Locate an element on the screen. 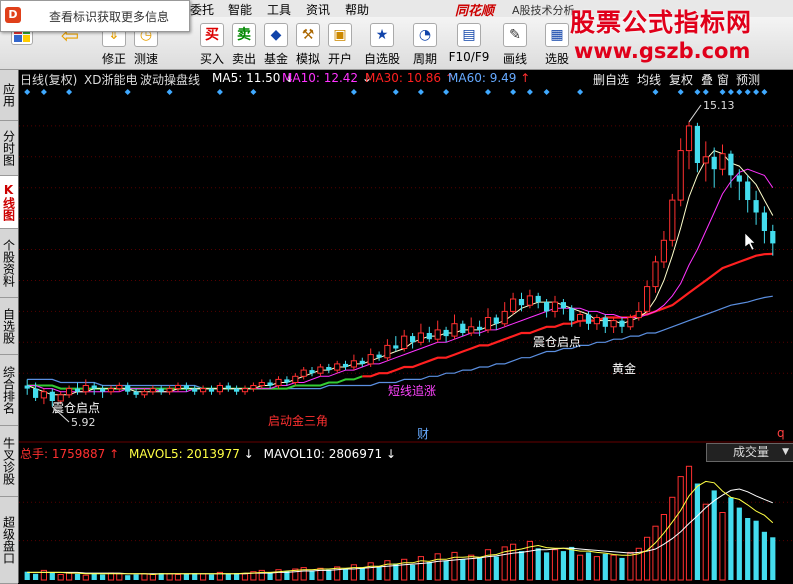 The width and height of the screenshot is (793, 584). nav-tab-intraday: 分时图 is located at coordinates (9, 148).